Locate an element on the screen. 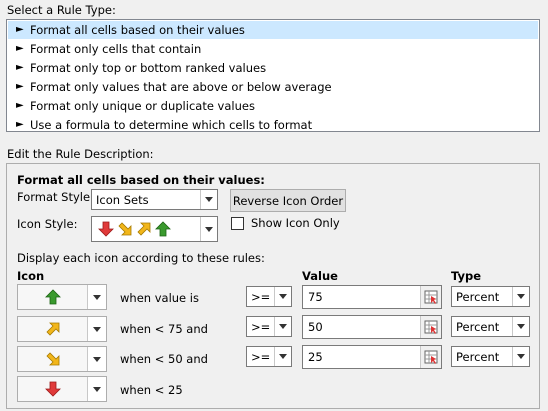  rule-type-heading: Select a Rule Type: is located at coordinates (61, 10).